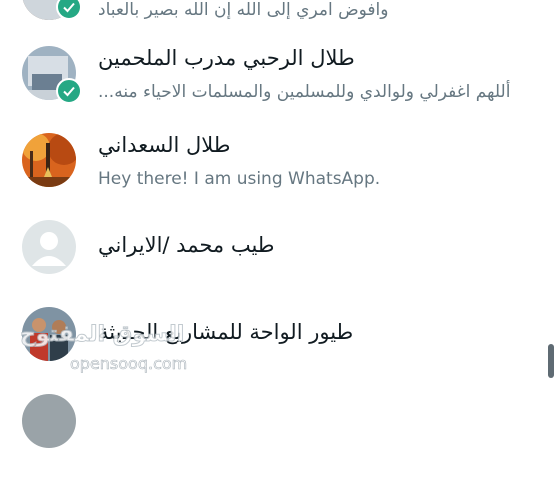 Image resolution: width=560 pixels, height=480 pixels. I want to click on scrollbar-thumb, so click(551, 361).